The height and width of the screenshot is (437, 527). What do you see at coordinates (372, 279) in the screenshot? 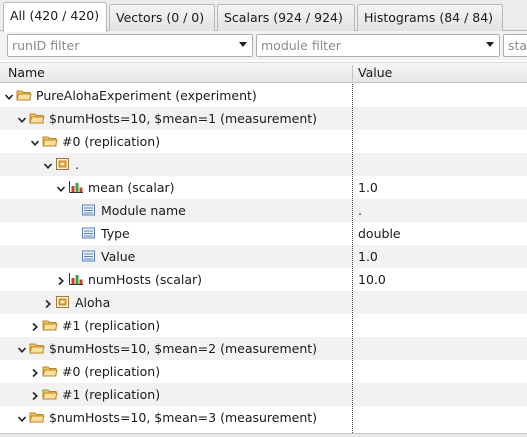
I see `tree-row-value: 10.0` at bounding box center [372, 279].